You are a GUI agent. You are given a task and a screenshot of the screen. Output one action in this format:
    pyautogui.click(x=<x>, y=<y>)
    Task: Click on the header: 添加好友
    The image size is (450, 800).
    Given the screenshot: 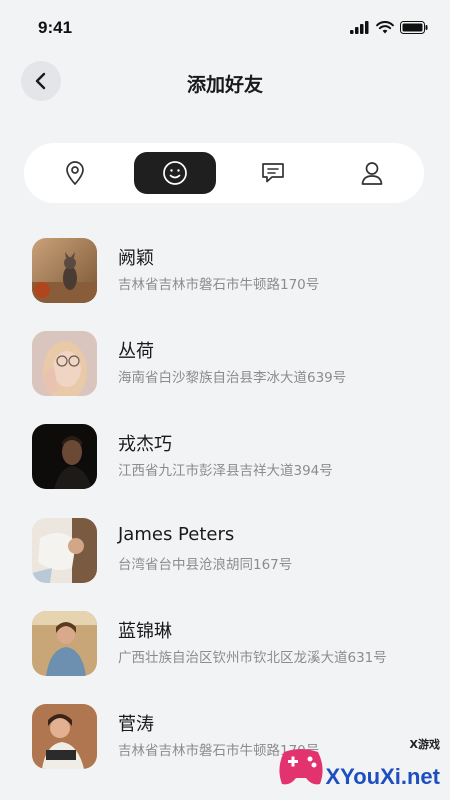 What is the action you would take?
    pyautogui.click(x=225, y=82)
    